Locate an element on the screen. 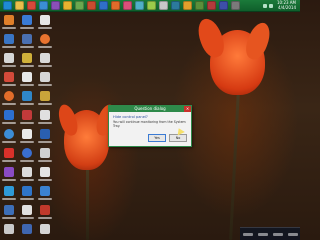  chrome-icon is located at coordinates (67, 5).